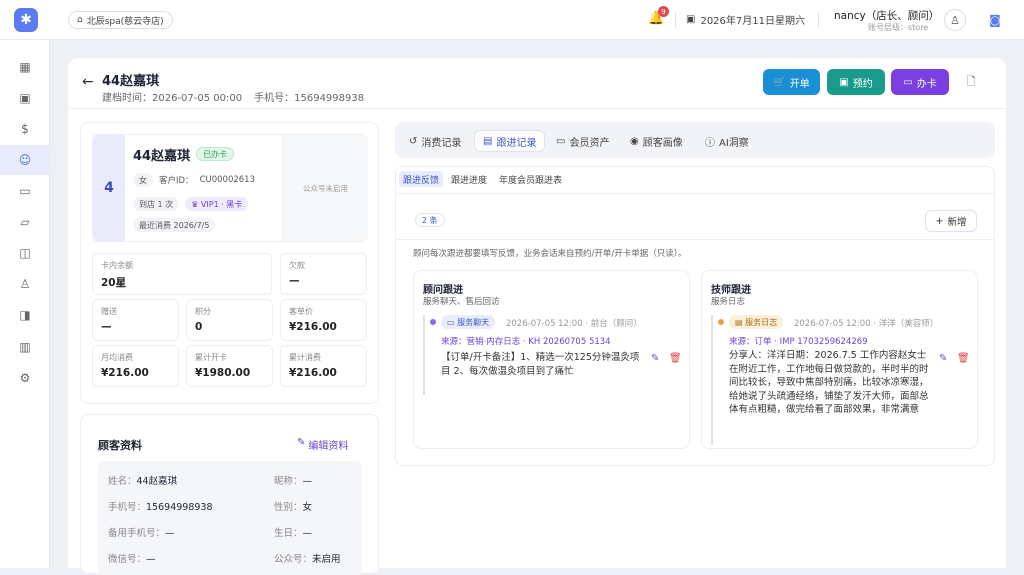  What do you see at coordinates (740, 322) in the screenshot?
I see `log-icon: ▤` at bounding box center [740, 322].